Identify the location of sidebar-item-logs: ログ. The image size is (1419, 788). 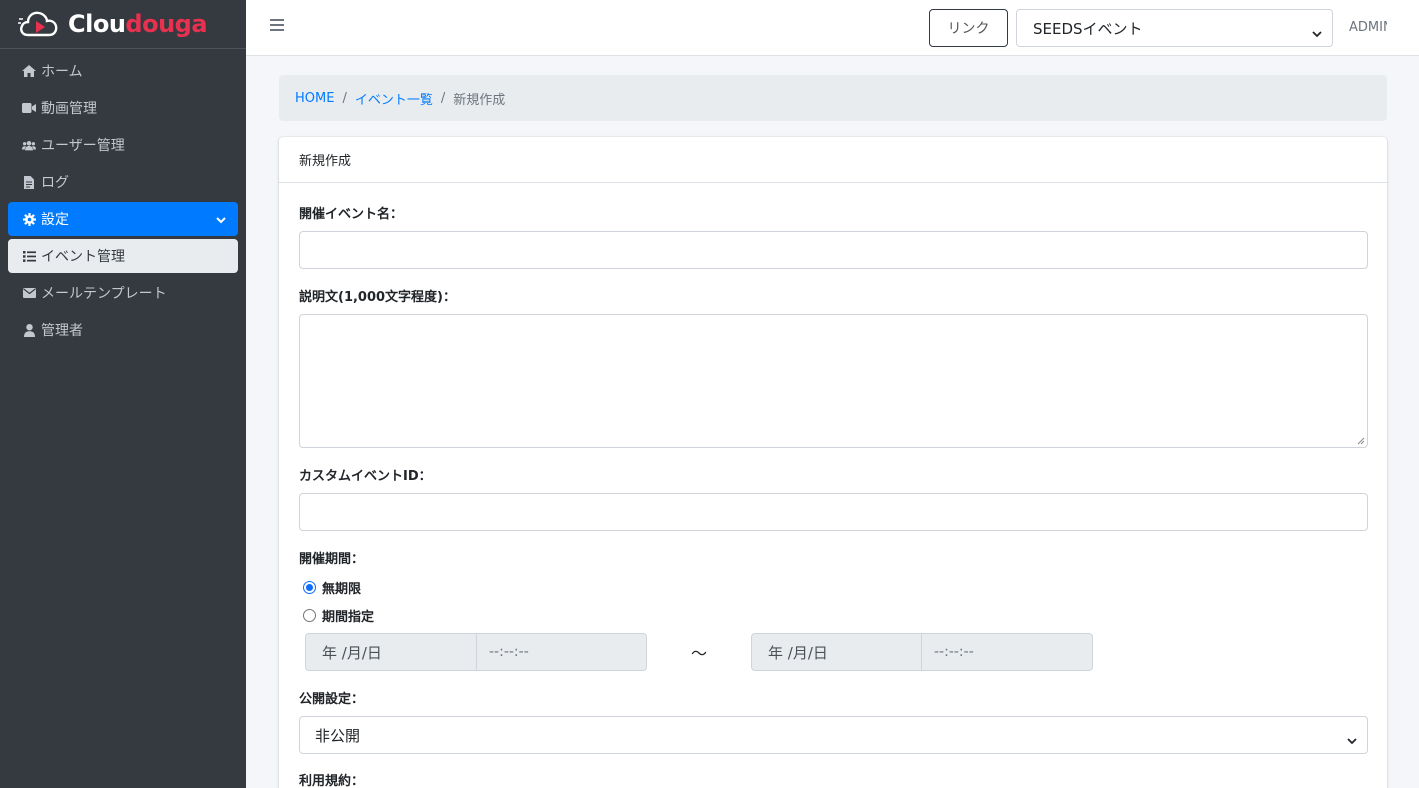
(123, 182).